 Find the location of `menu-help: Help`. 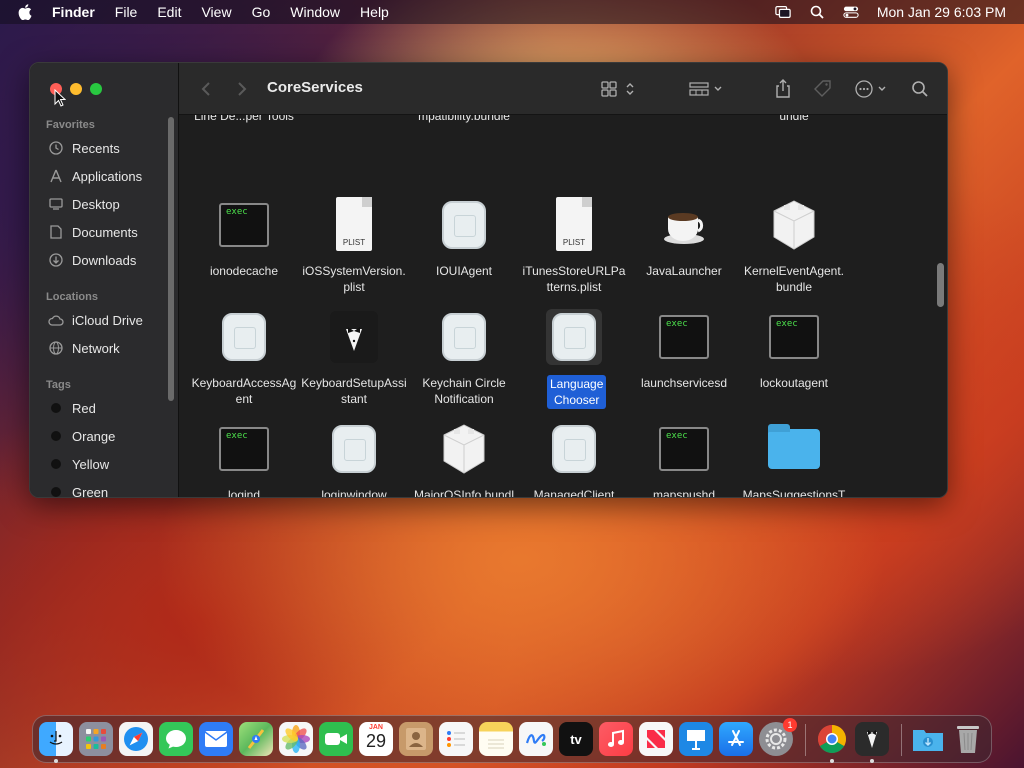

menu-help: Help is located at coordinates (374, 12).